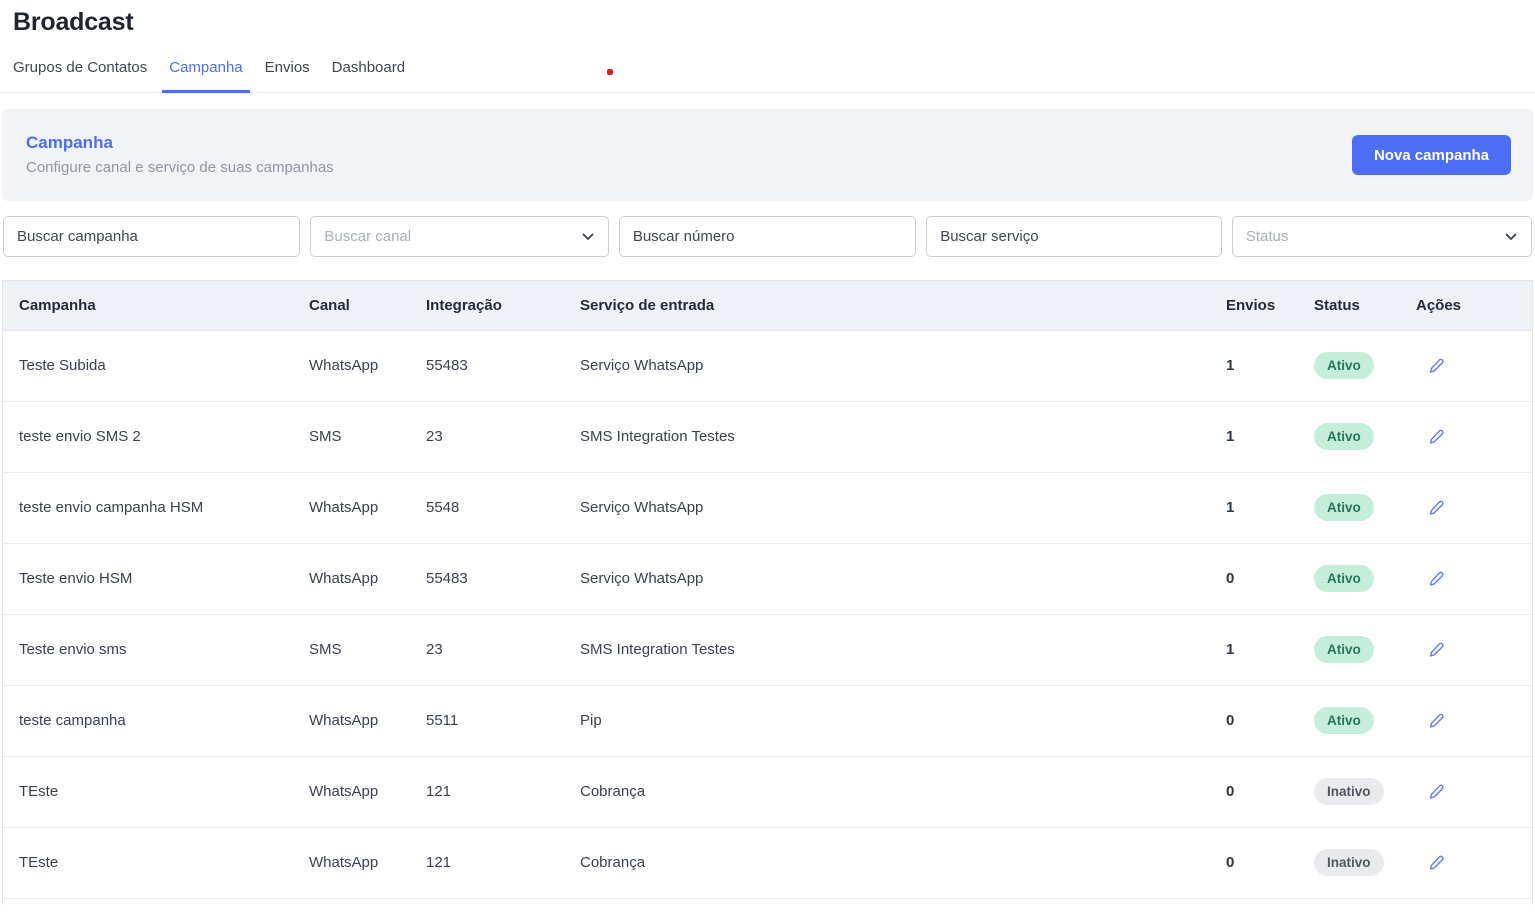 Image resolution: width=1535 pixels, height=919 pixels. What do you see at coordinates (73, 22) in the screenshot?
I see `page-title: Broadcast` at bounding box center [73, 22].